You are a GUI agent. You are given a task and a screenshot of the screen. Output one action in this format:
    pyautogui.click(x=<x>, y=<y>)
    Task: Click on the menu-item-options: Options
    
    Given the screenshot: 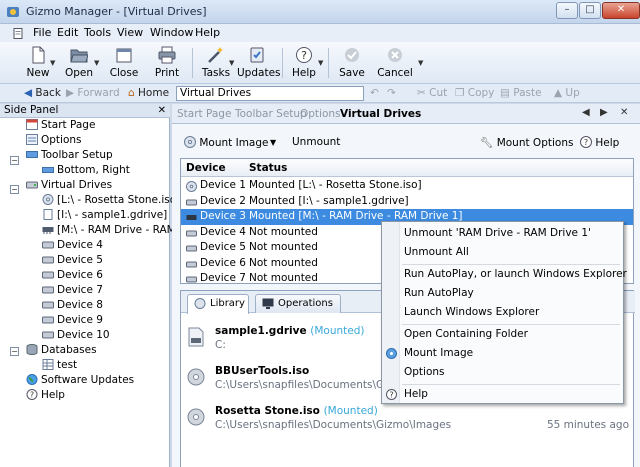 What is the action you would take?
    pyautogui.click(x=502, y=372)
    